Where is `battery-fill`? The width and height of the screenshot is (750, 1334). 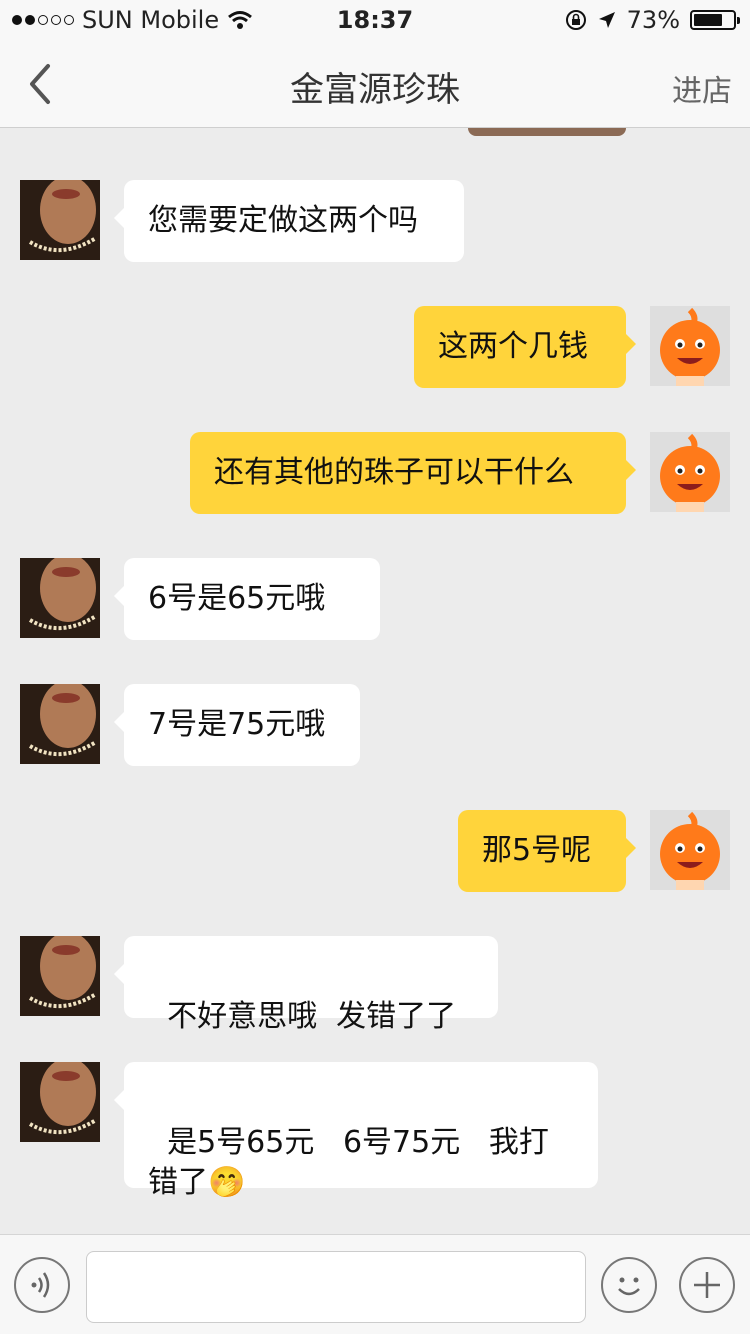
battery-fill is located at coordinates (708, 20).